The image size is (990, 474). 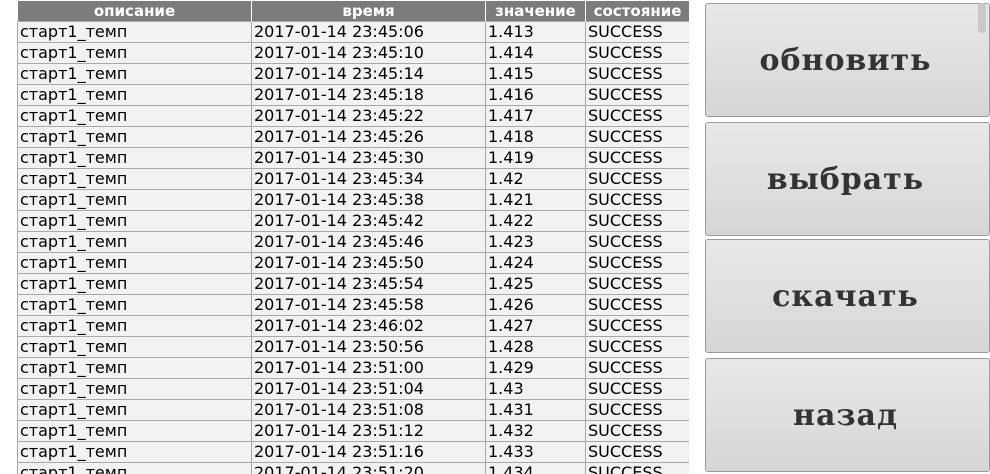 I want to click on cell-time: 2017-01-14 23:51:16, so click(x=368, y=452).